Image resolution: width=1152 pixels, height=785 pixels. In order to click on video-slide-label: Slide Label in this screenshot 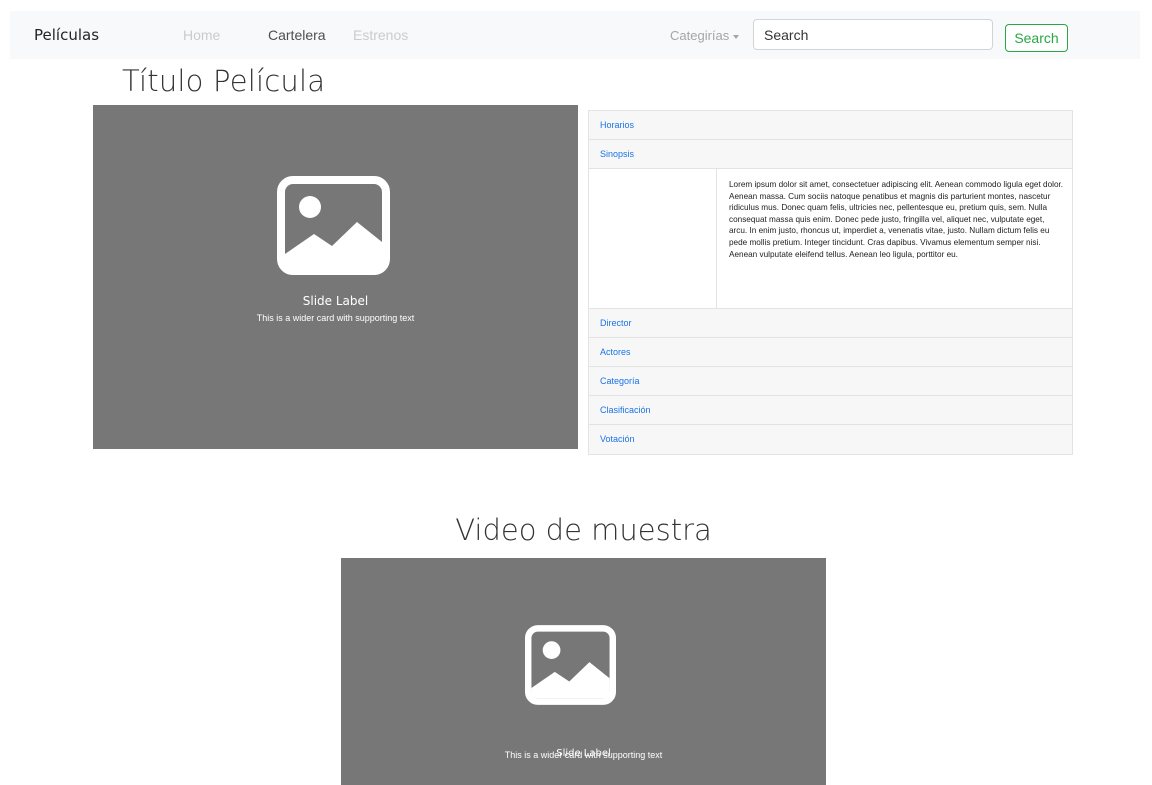, I will do `click(583, 753)`.